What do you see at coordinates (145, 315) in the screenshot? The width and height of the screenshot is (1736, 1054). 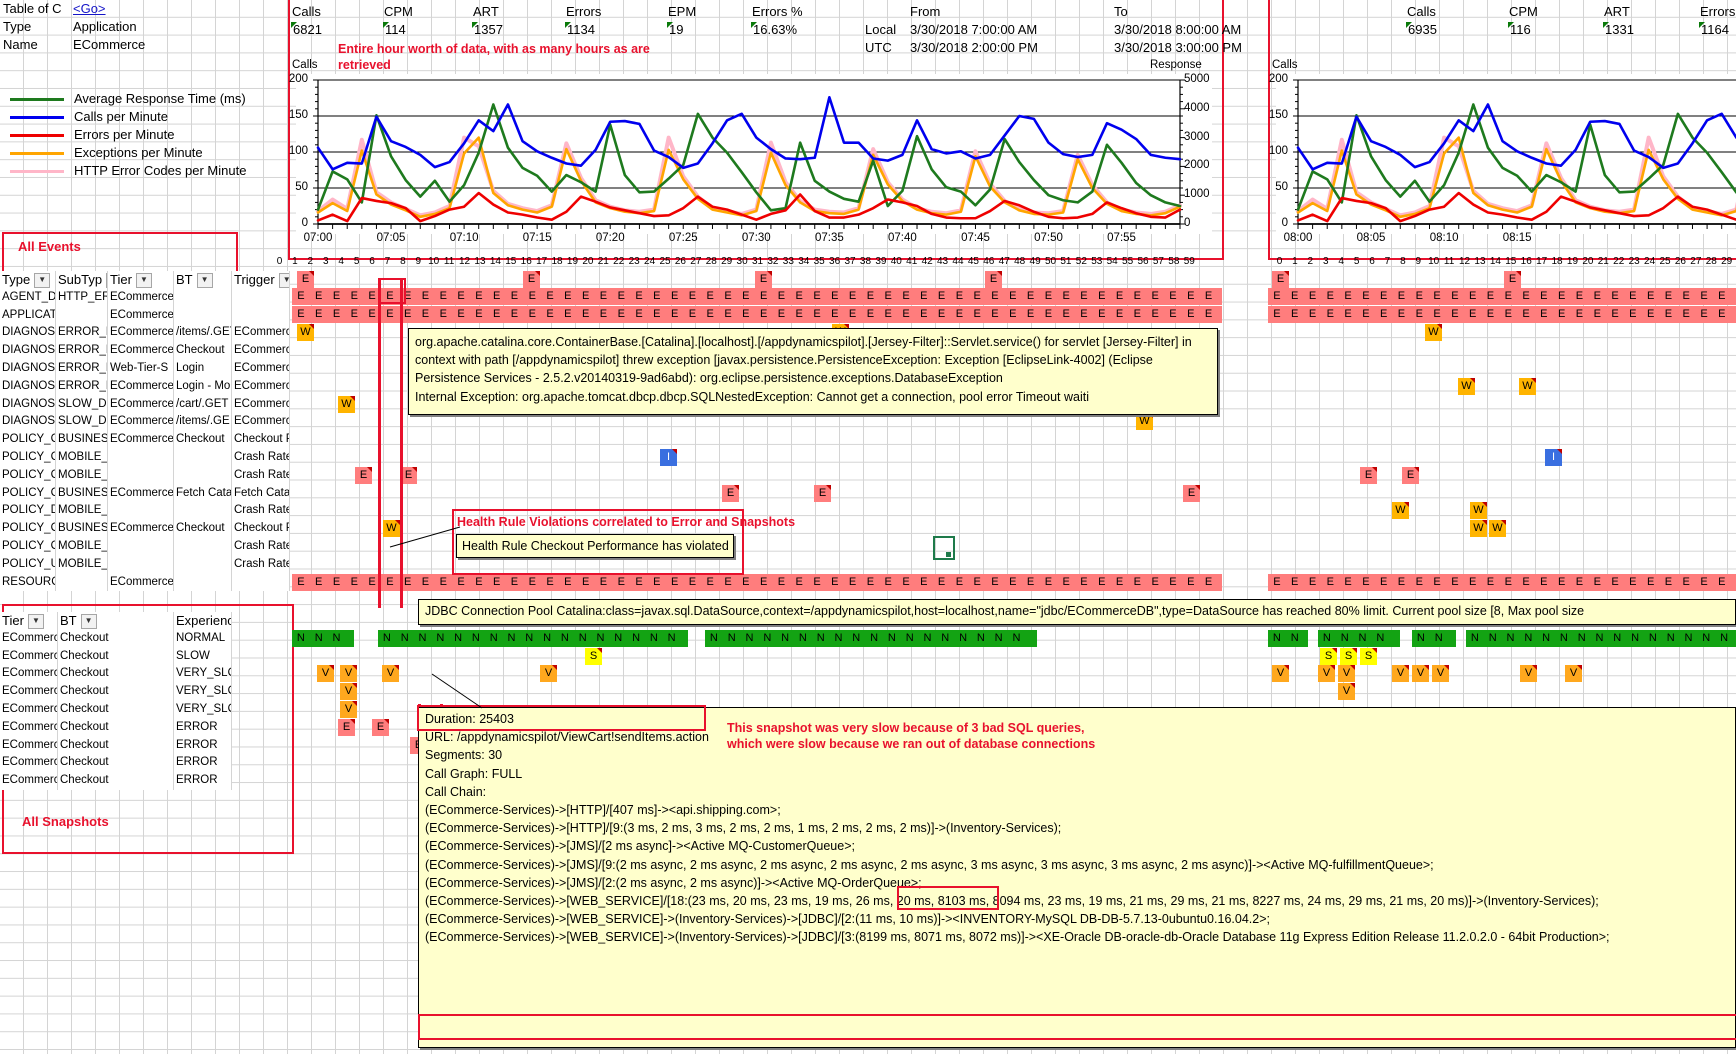 I see `table-row: APPLICATION_ERROR ECommerce-Services` at bounding box center [145, 315].